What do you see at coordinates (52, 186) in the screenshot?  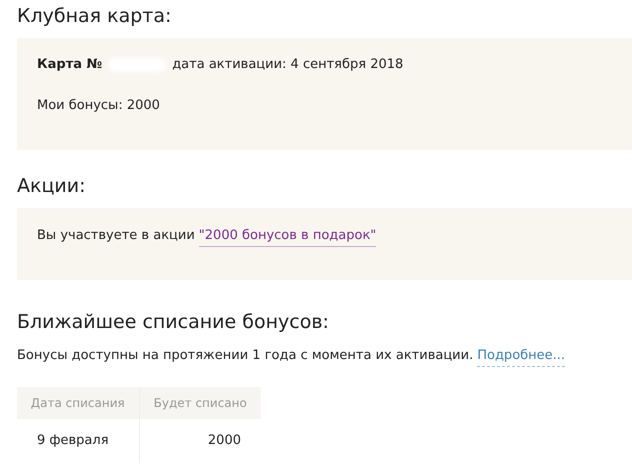 I see `section-heading: Акции:` at bounding box center [52, 186].